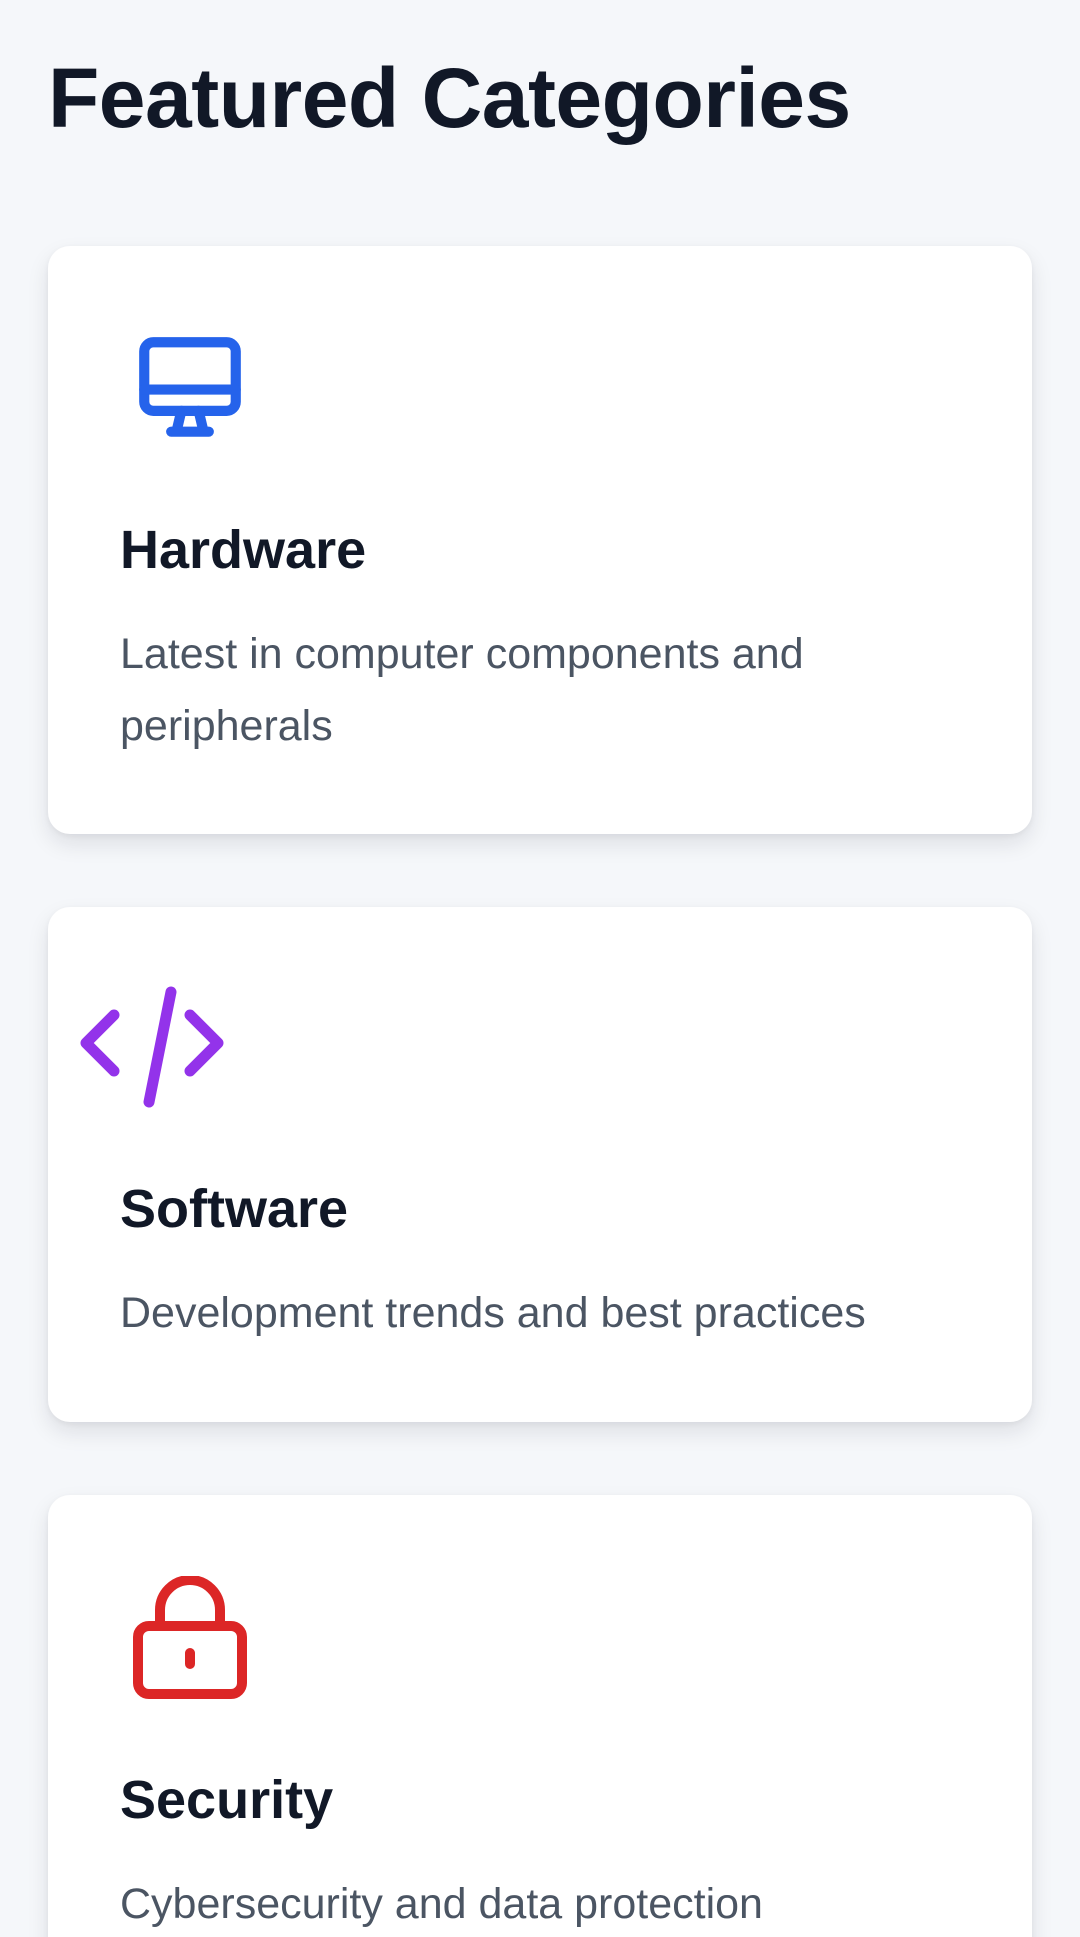 The height and width of the screenshot is (1937, 1080). I want to click on code-icon, so click(152, 1048).